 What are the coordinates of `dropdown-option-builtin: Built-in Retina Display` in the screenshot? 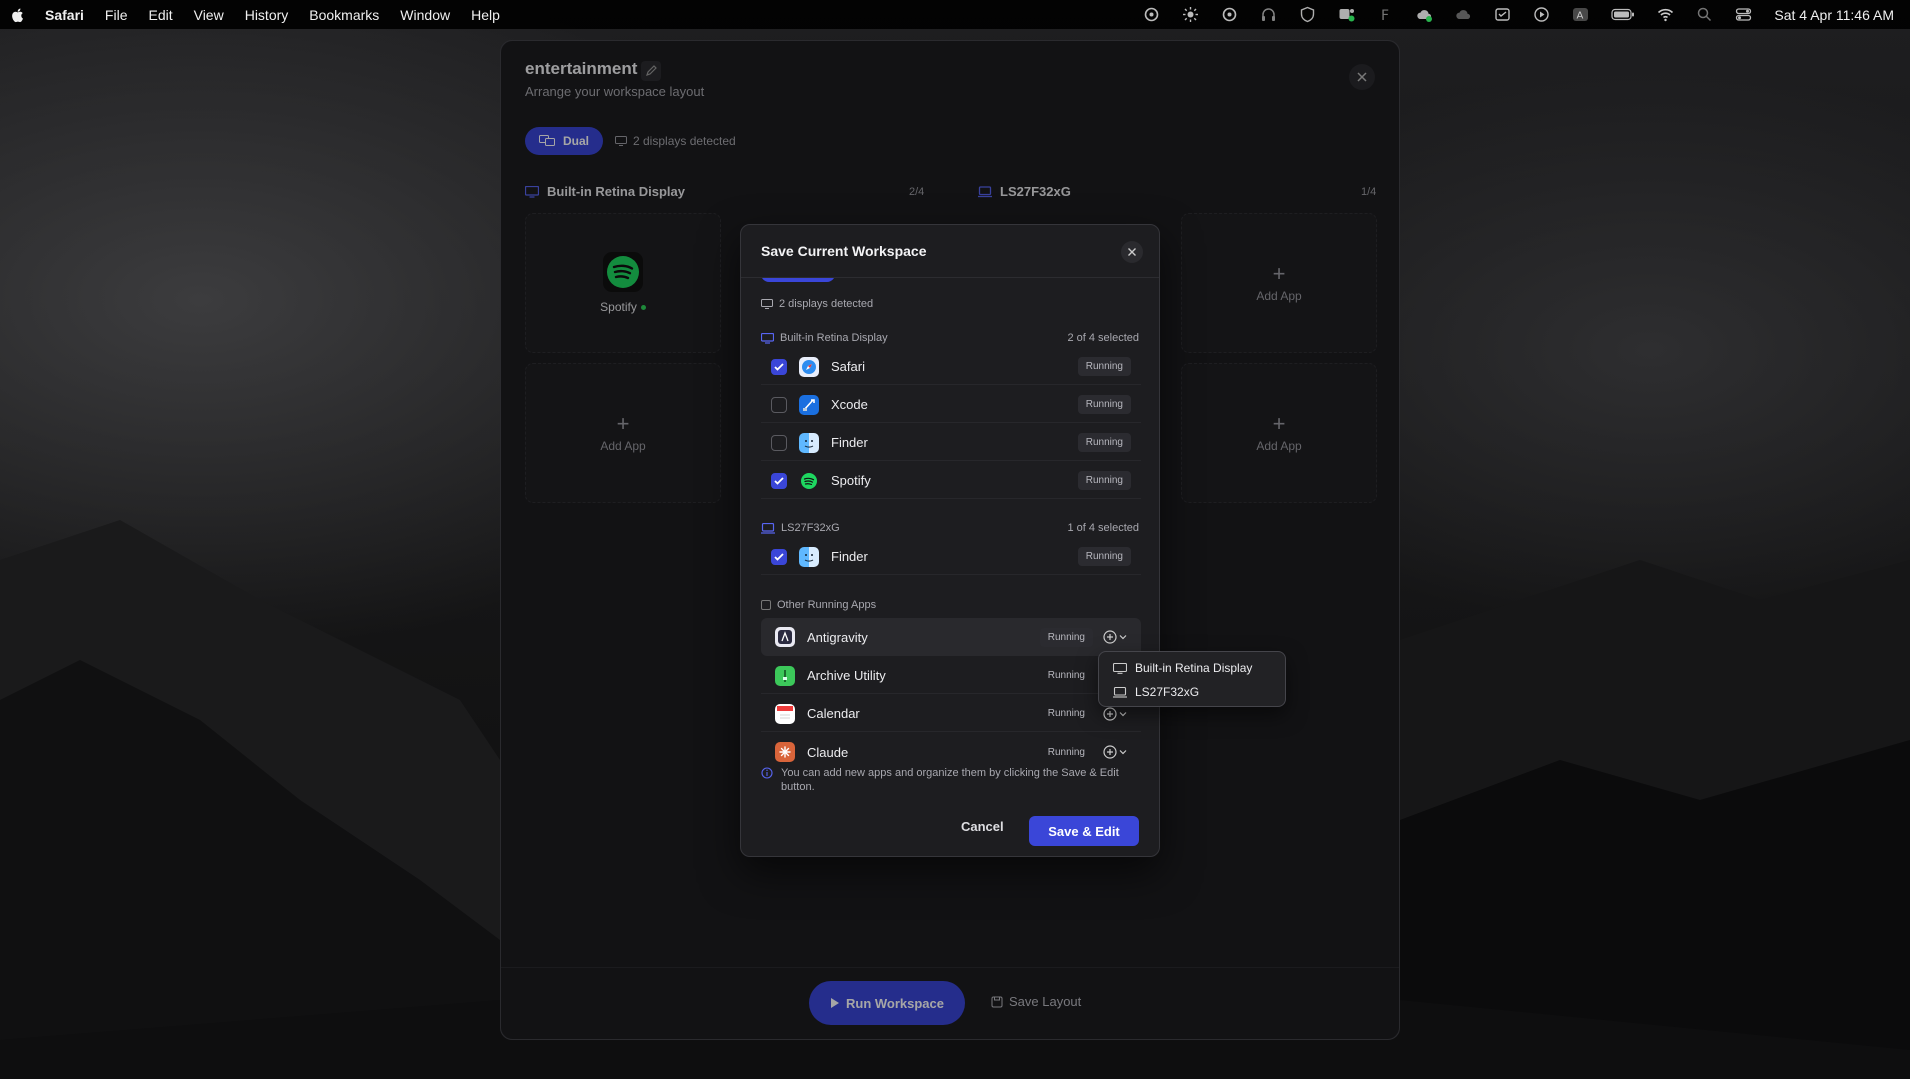 It's located at (1182, 668).